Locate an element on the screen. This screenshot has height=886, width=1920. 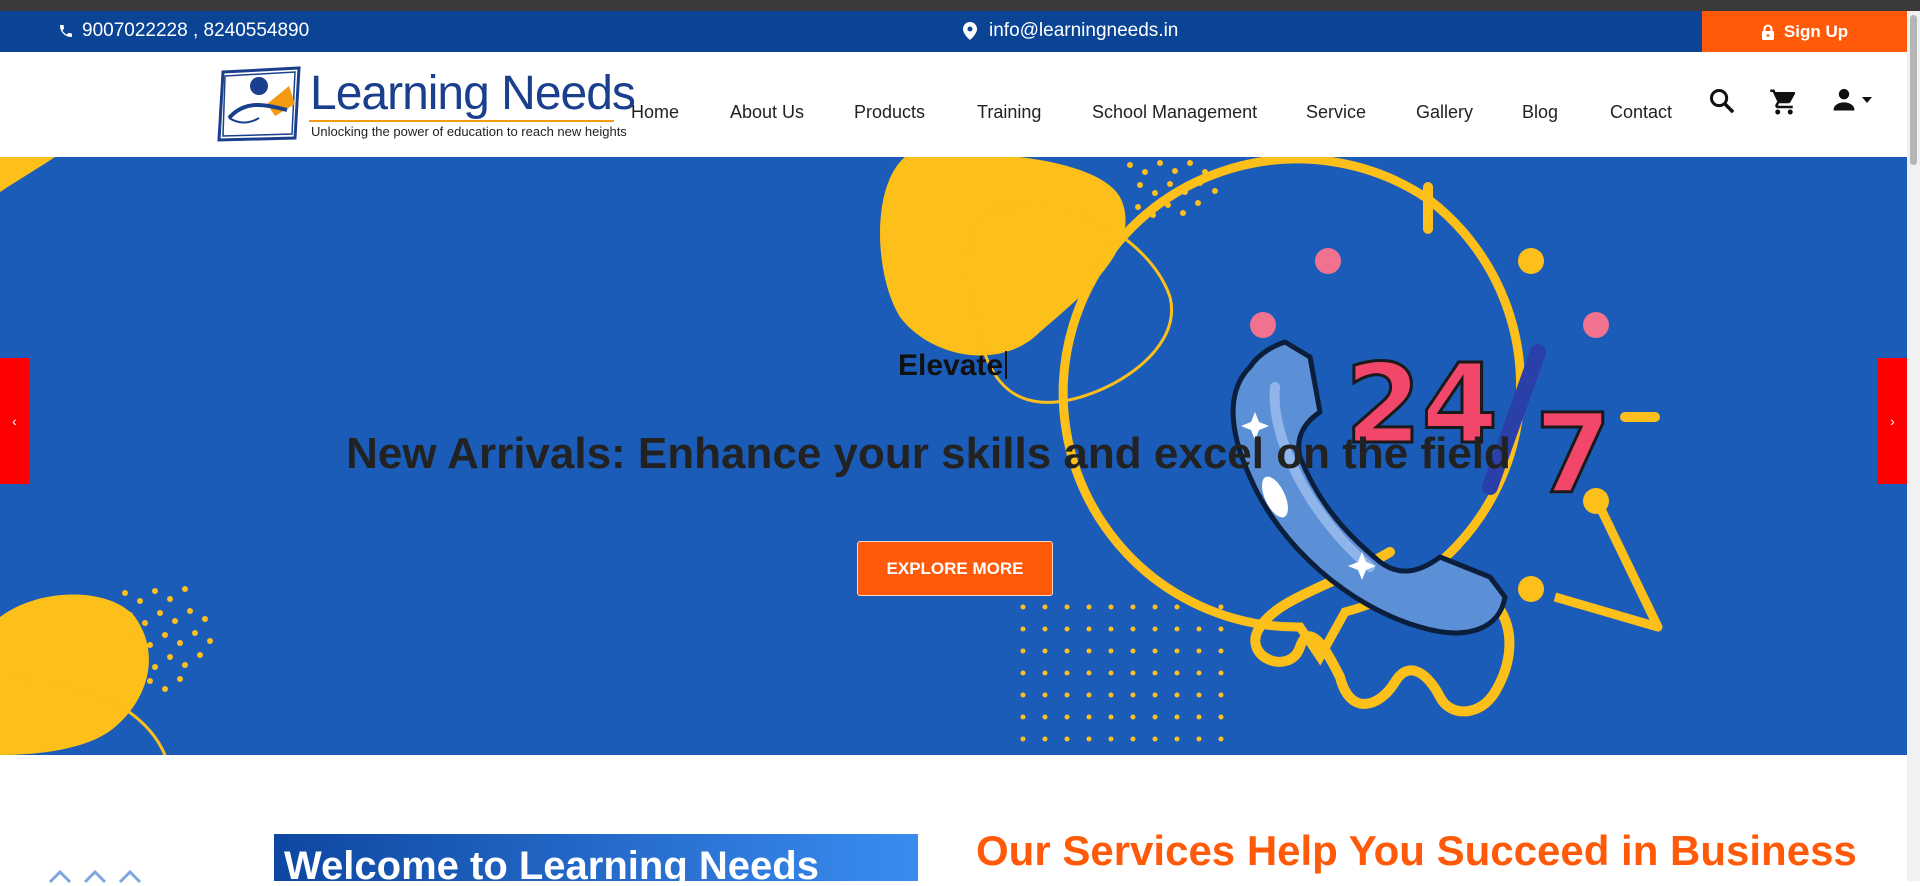
account-icon is located at coordinates (1844, 99).